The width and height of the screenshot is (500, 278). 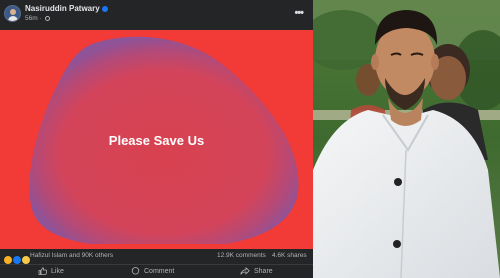 I want to click on like-button: Like, so click(x=51, y=271).